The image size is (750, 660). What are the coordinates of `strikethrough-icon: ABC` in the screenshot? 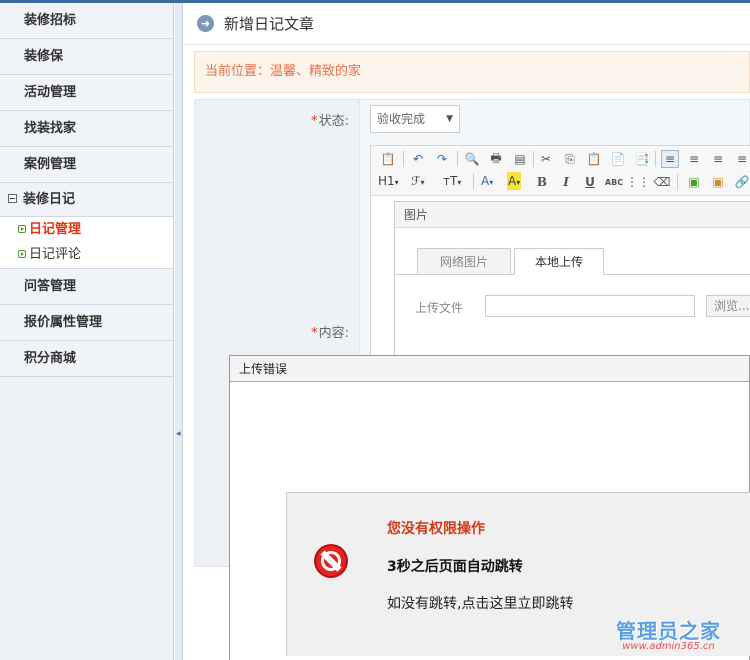 It's located at (614, 182).